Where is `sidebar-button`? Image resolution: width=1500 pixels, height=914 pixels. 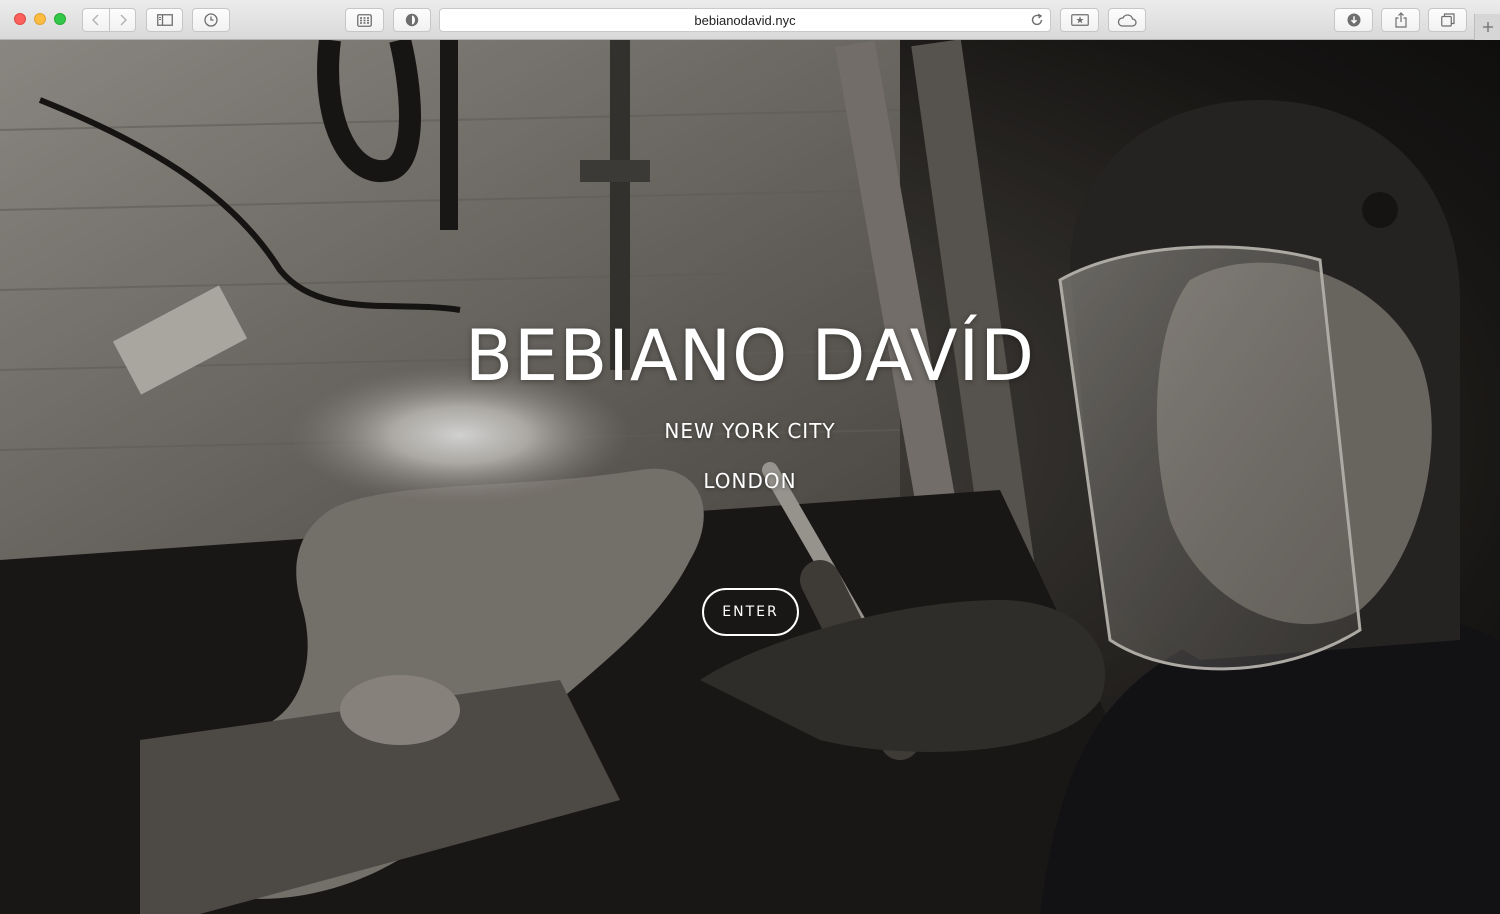
sidebar-button is located at coordinates (164, 20).